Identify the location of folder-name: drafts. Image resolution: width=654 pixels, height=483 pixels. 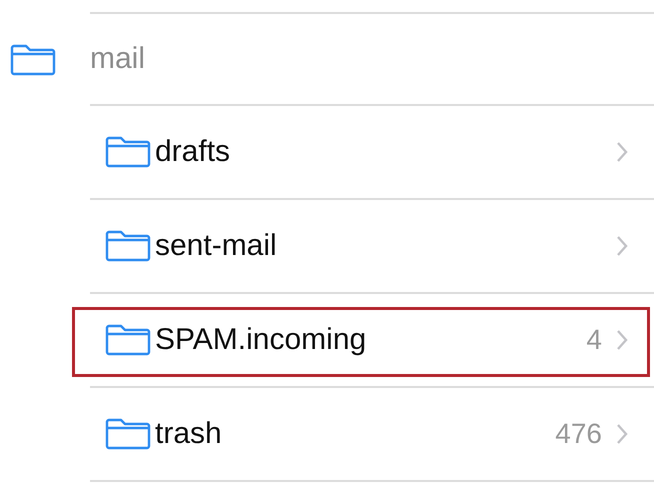
(193, 151).